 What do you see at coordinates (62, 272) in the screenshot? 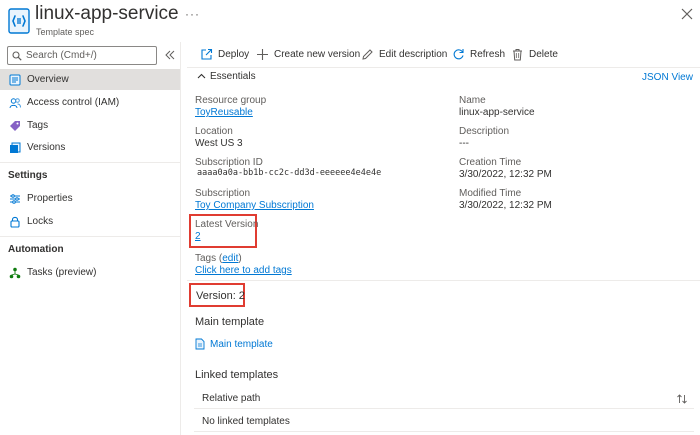
I see `sidebar-item-label: Tasks (preview)` at bounding box center [62, 272].